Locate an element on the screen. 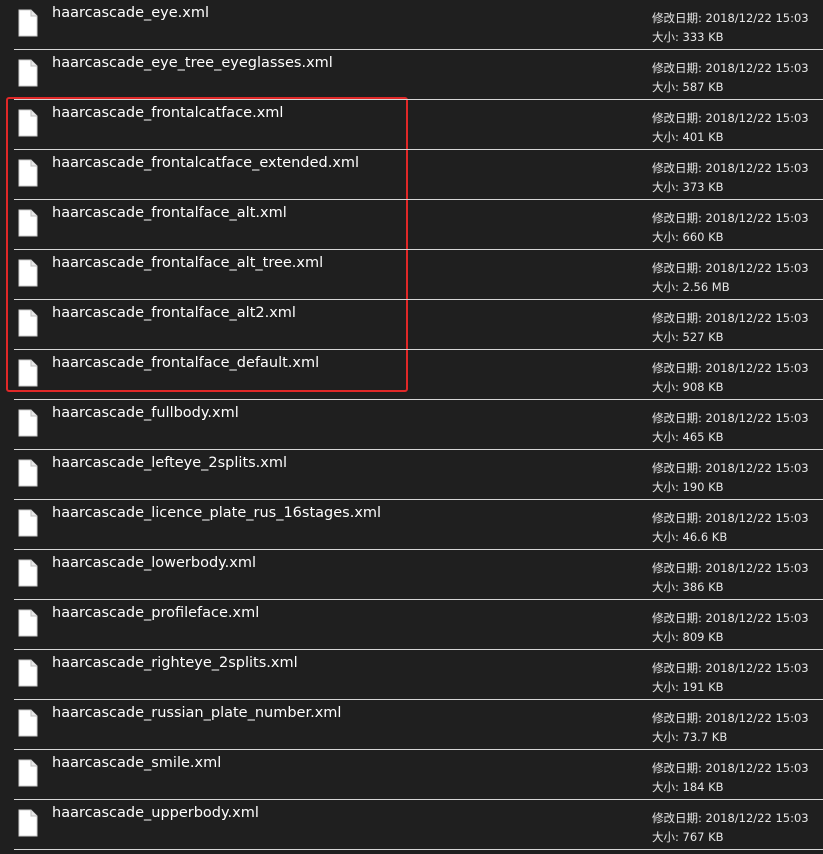 This screenshot has width=823, height=854. file-name: haarcascade_frontalcatface_extended.xml is located at coordinates (206, 163).